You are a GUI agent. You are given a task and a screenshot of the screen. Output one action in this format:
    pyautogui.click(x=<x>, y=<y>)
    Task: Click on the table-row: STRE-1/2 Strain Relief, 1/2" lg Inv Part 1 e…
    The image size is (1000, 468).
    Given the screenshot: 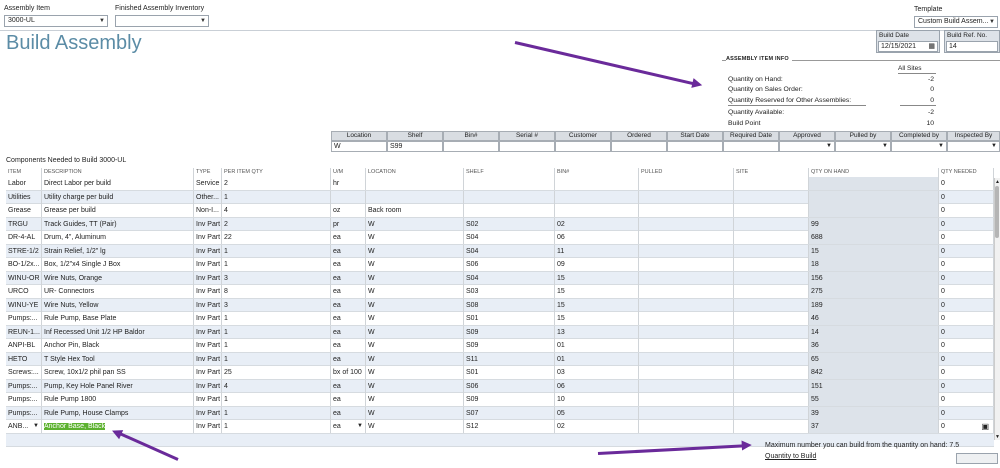 What is the action you would take?
    pyautogui.click(x=500, y=251)
    